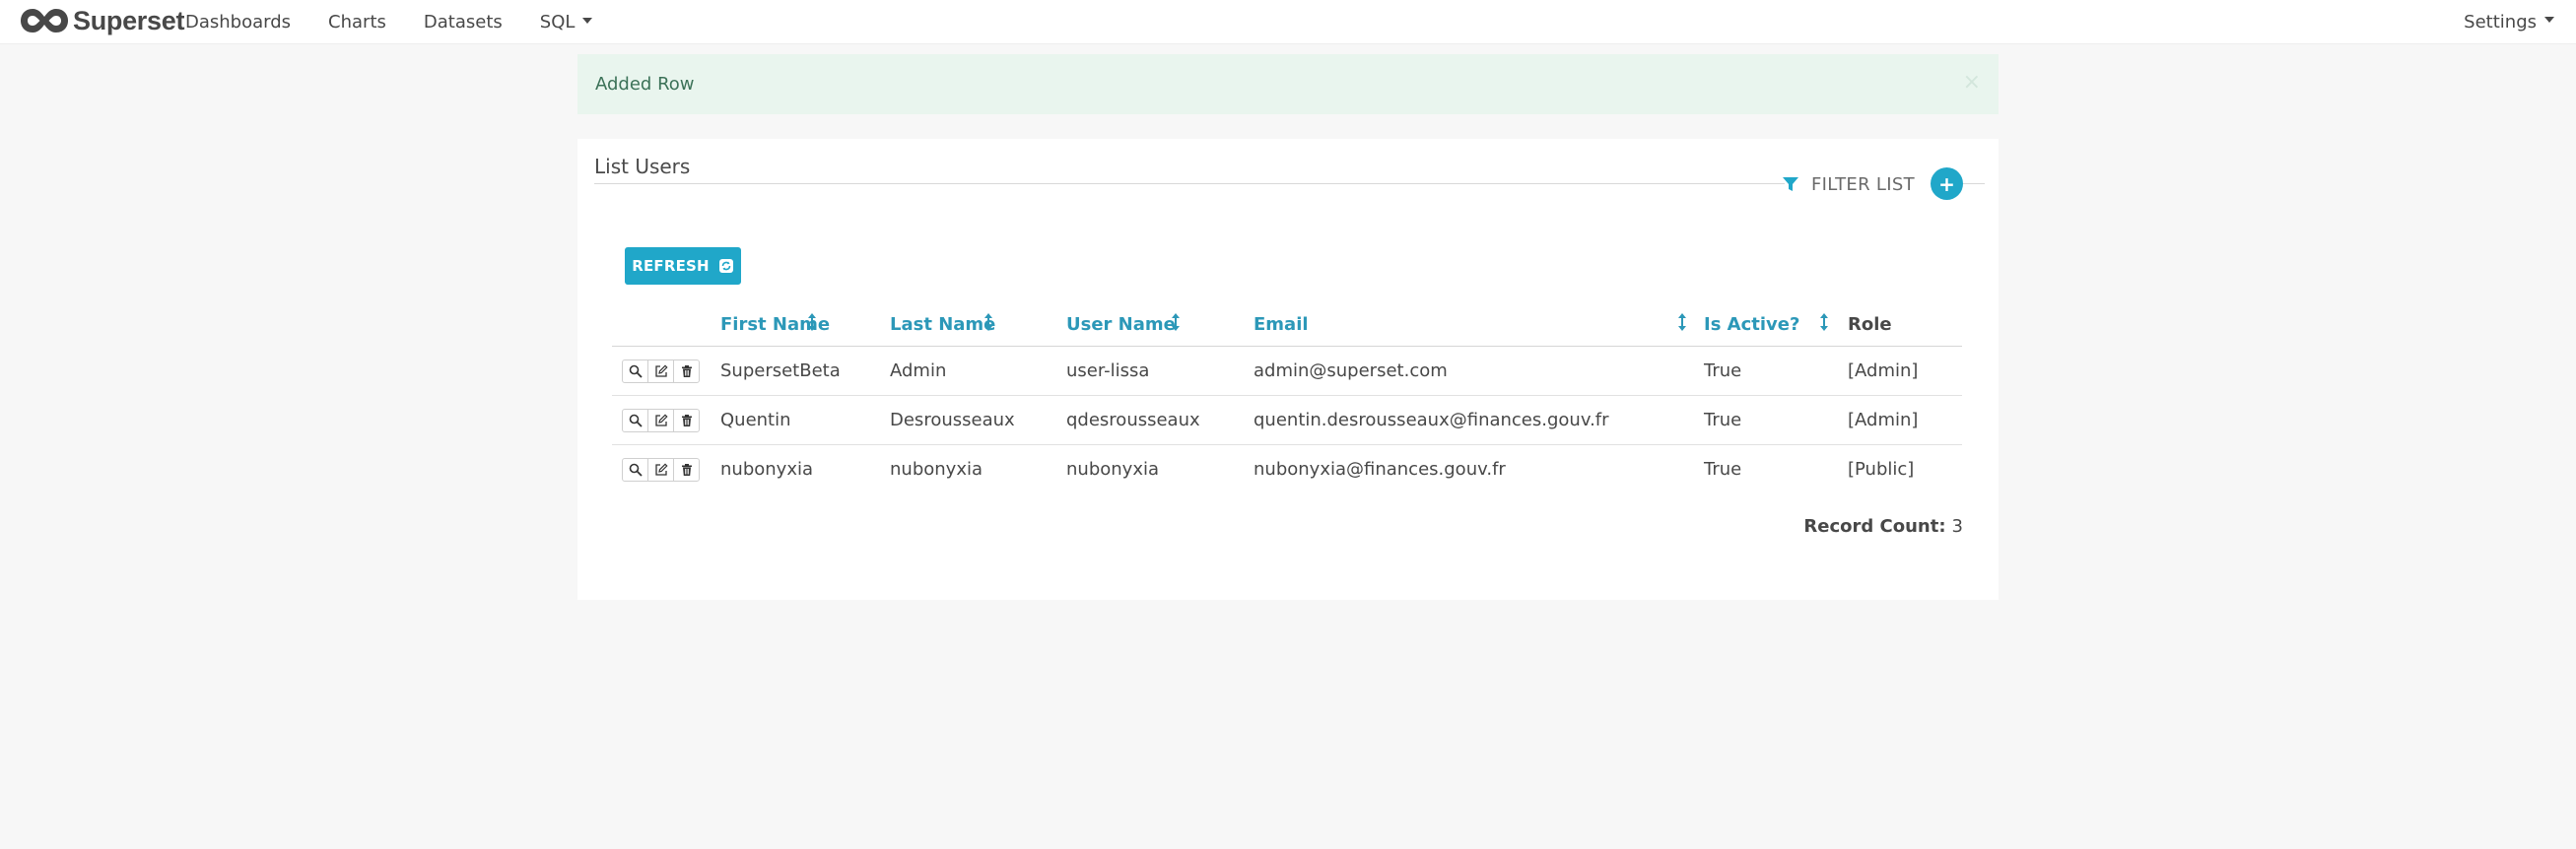  Describe the element at coordinates (1351, 371) in the screenshot. I see `cell-email: admin@superset.com` at that location.